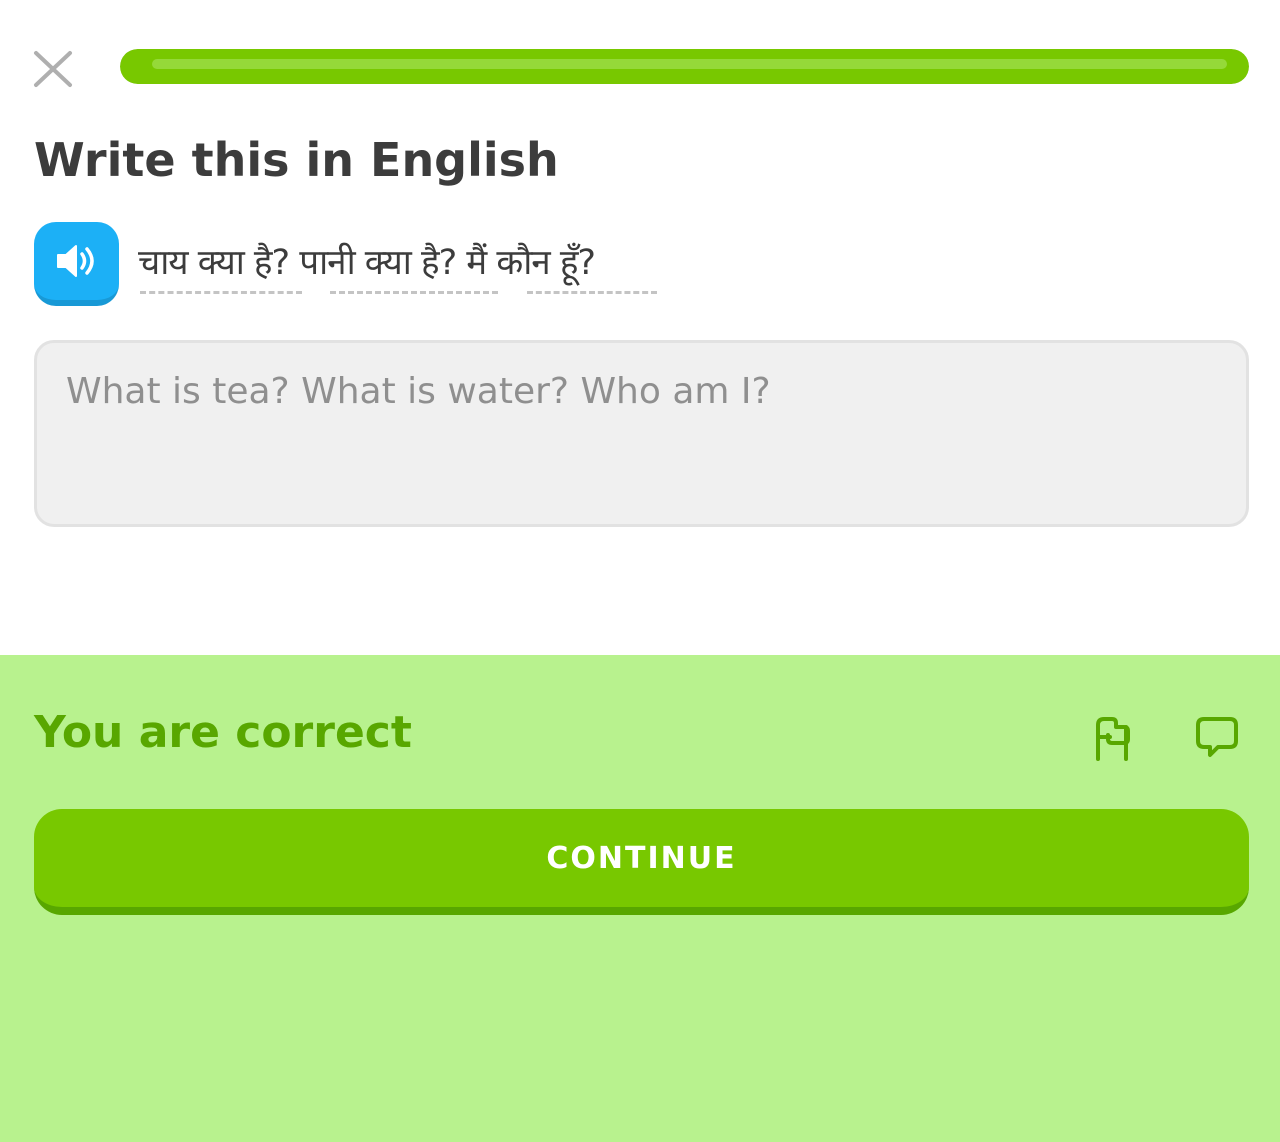 This screenshot has height=1142, width=1280. Describe the element at coordinates (75, 261) in the screenshot. I see `speaker-icon` at that location.